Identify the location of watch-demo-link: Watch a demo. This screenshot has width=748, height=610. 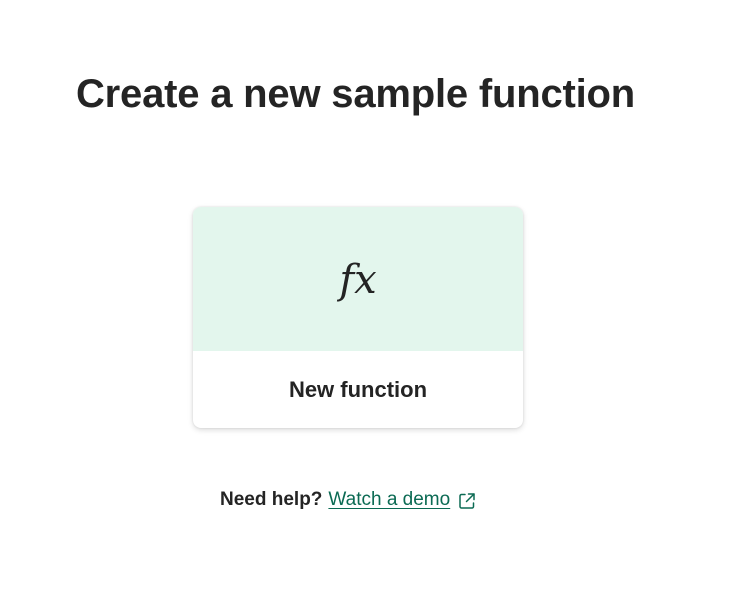
(402, 500).